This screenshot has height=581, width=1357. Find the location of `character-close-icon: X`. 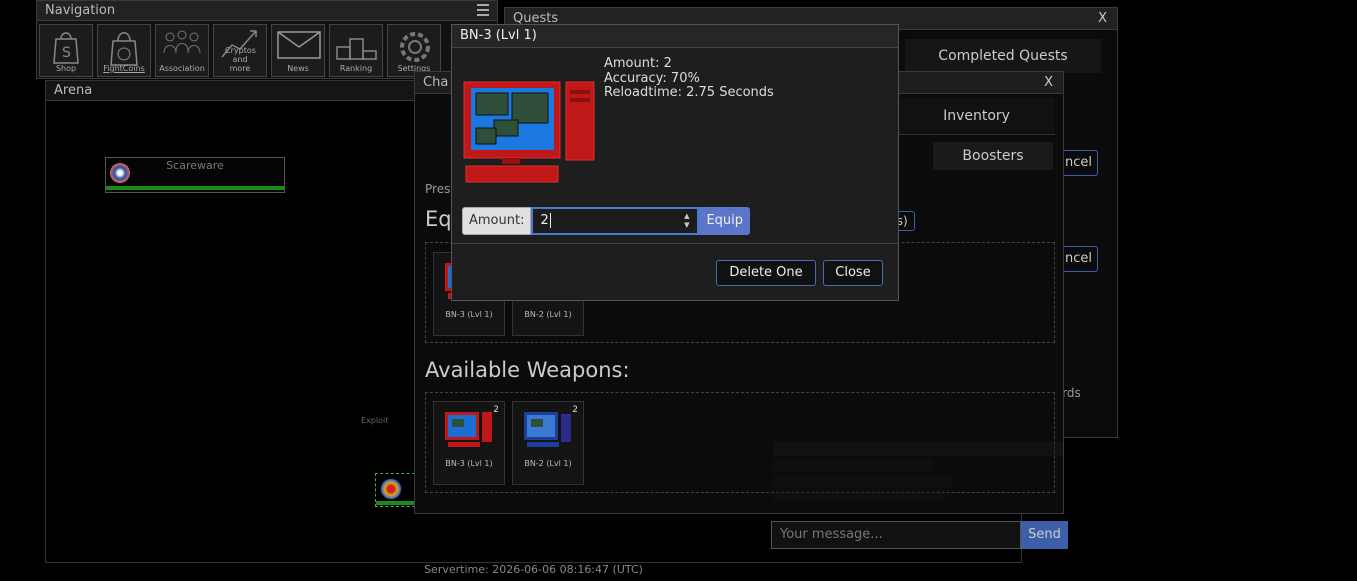

character-close-icon: X is located at coordinates (1048, 83).